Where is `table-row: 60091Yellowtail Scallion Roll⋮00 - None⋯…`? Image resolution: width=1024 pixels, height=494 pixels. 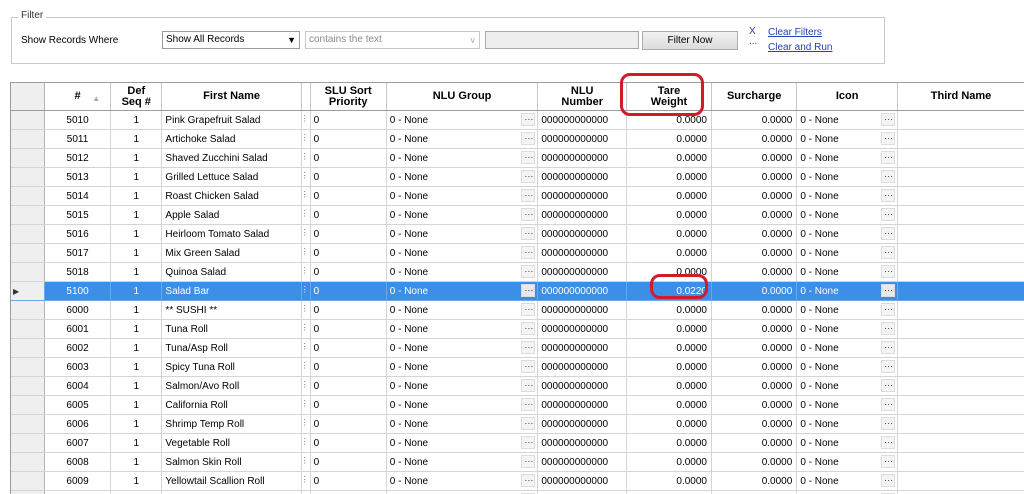
table-row: 60091Yellowtail Scallion Roll⋮00 - None⋯… is located at coordinates (517, 481).